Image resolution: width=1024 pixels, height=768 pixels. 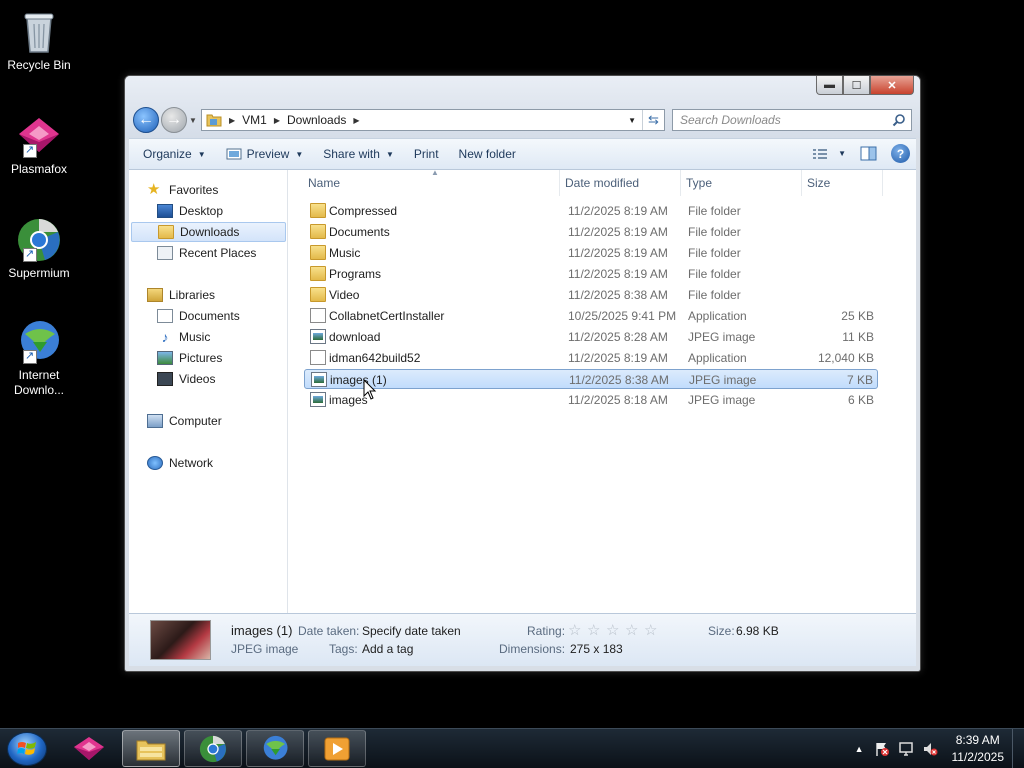 What do you see at coordinates (174, 120) in the screenshot?
I see `forward-button: →` at bounding box center [174, 120].